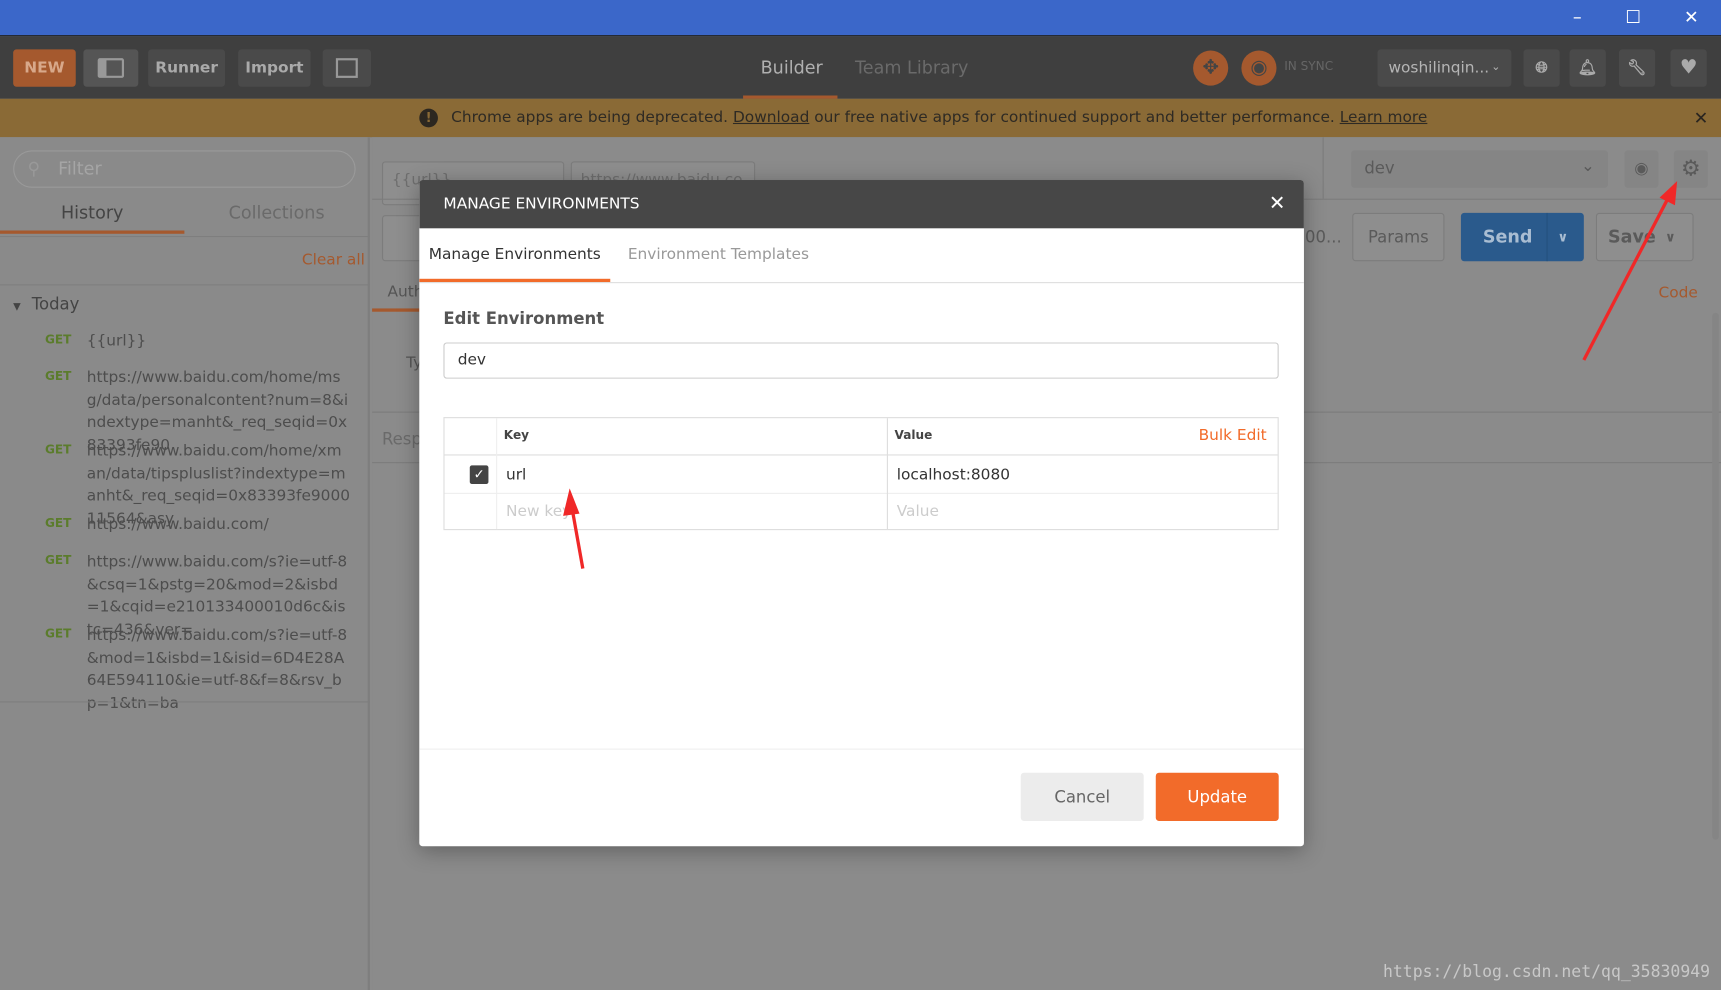  What do you see at coordinates (1546, 971) in the screenshot?
I see `watermark: https://blog.csdn.net/qq_35830949` at bounding box center [1546, 971].